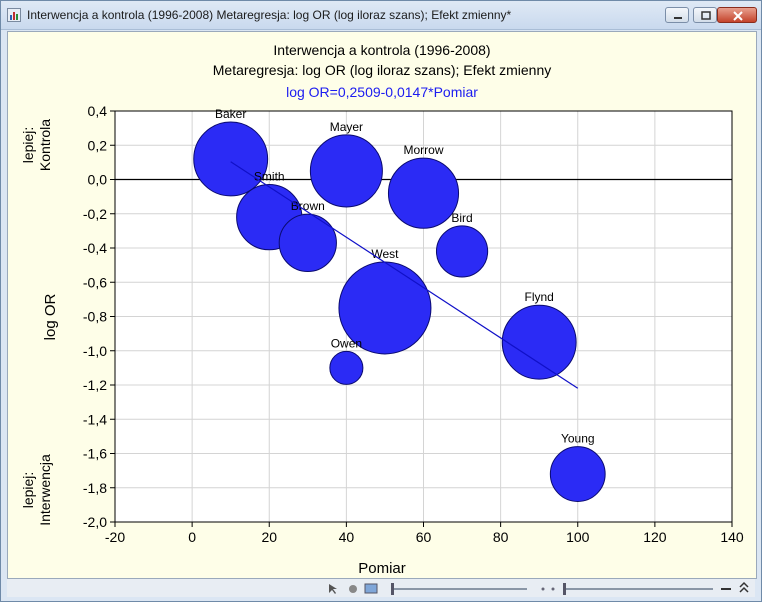 The image size is (762, 602). I want to click on bubble-bird, so click(462, 251).